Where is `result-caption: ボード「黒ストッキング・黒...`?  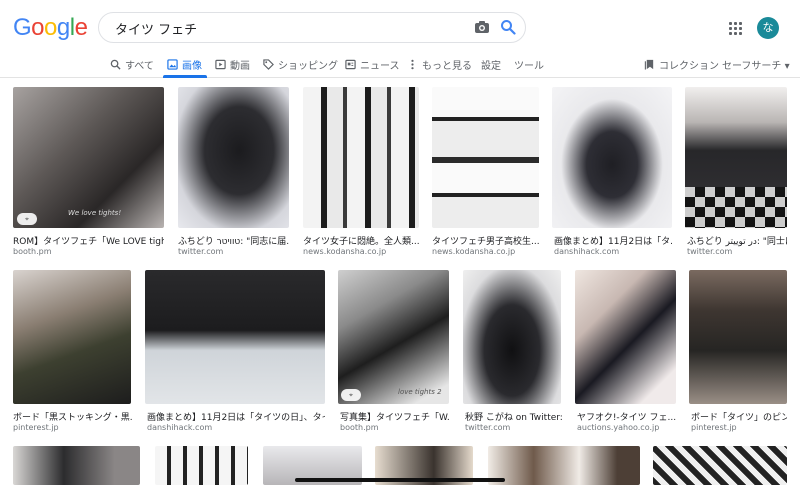
result-caption: ボード「黒ストッキング・黒... is located at coordinates (72, 416).